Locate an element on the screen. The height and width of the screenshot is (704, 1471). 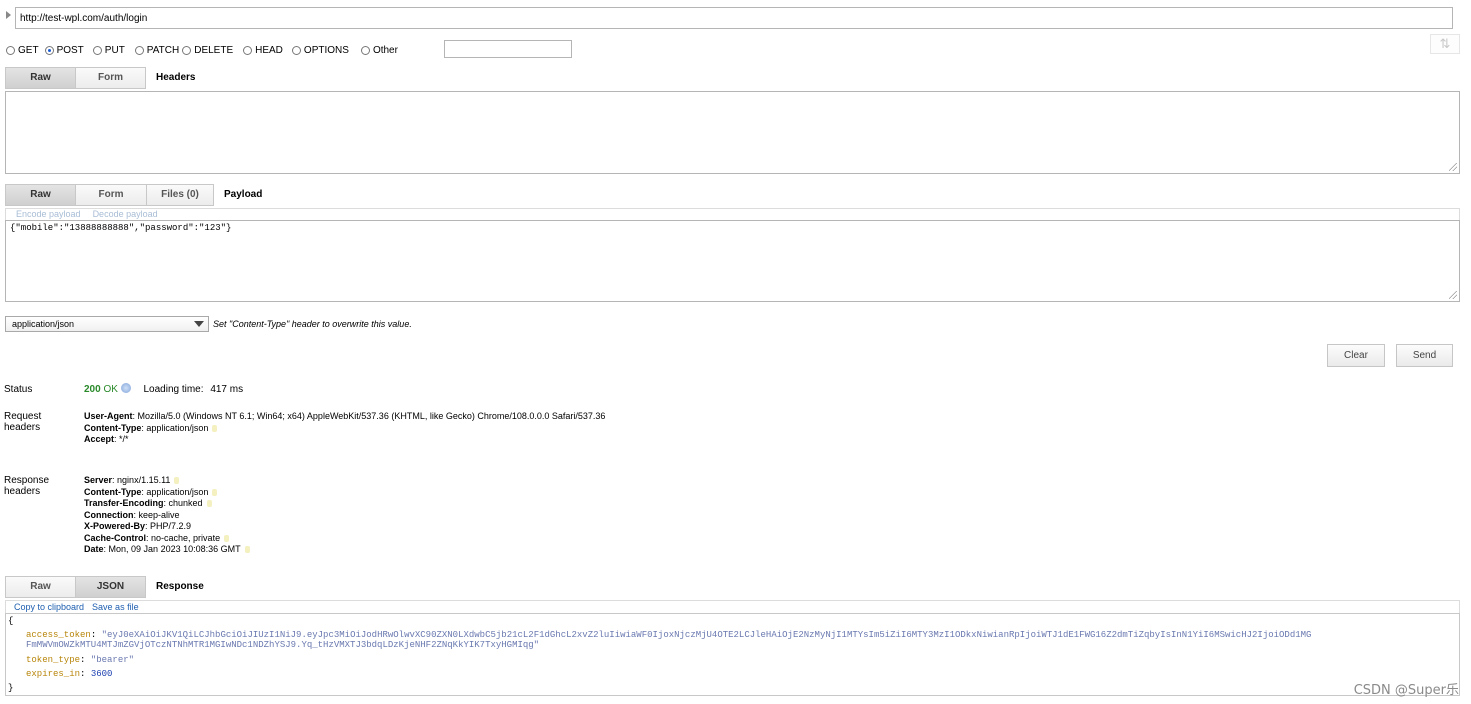
help-icon is located at coordinates (125, 388).